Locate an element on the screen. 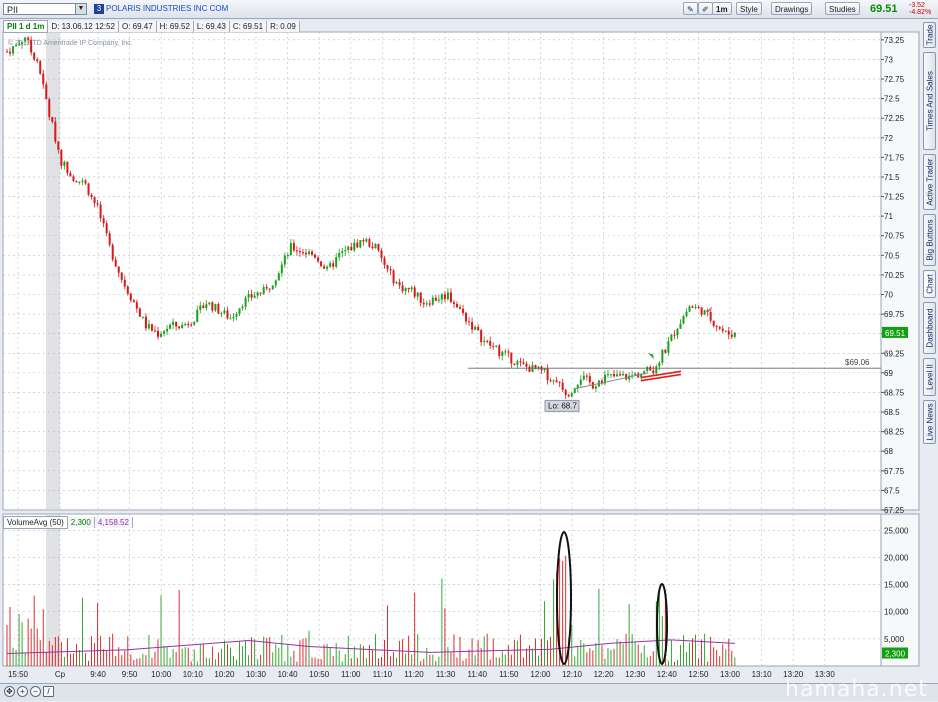 The image size is (938, 702). interval-label: 1m is located at coordinates (722, 9).